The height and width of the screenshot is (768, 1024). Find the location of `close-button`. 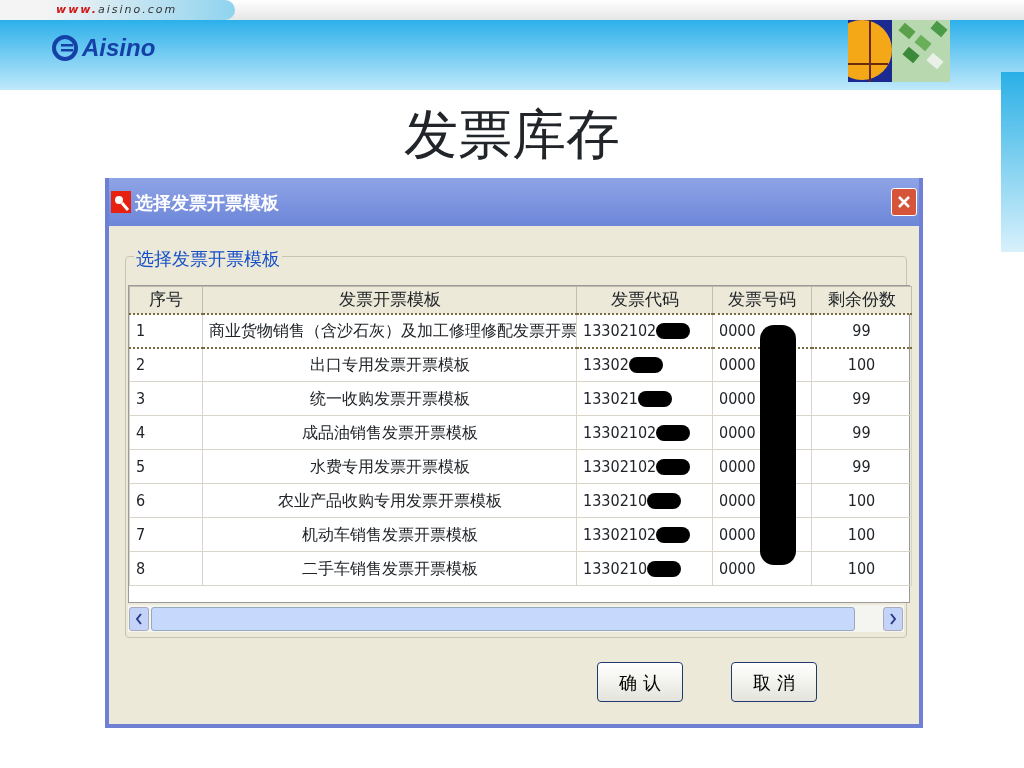

close-button is located at coordinates (904, 202).